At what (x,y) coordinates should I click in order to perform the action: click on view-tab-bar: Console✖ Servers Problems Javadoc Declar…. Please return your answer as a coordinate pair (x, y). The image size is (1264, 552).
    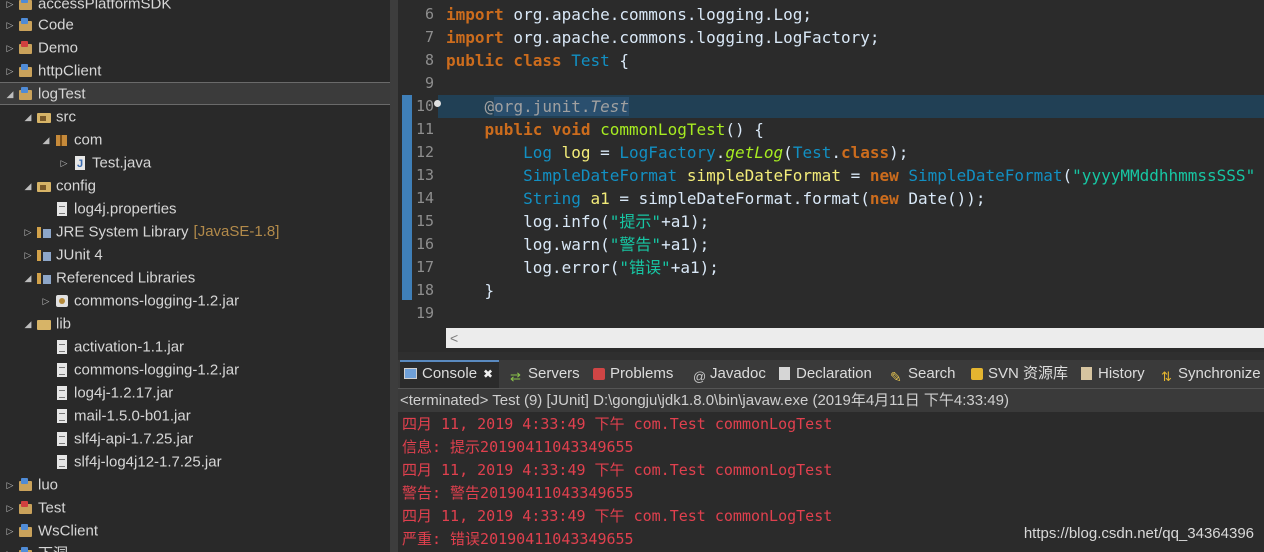
    Looking at the image, I should click on (831, 375).